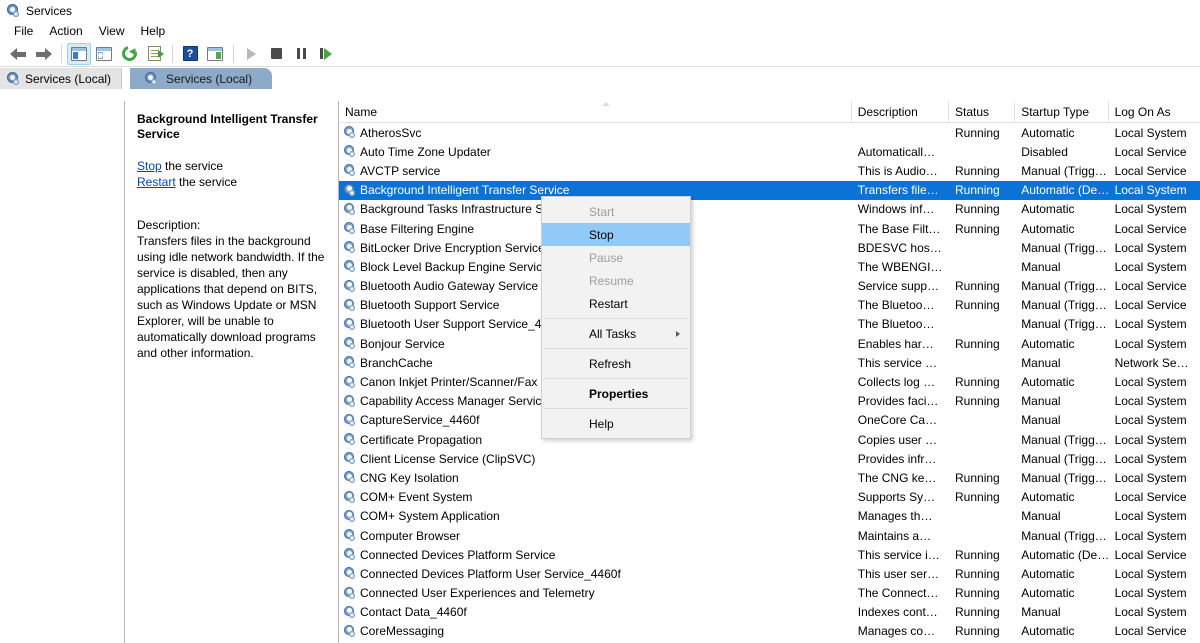 Image resolution: width=1200 pixels, height=643 pixels. Describe the element at coordinates (301, 54) in the screenshot. I see `pause-service-button` at that location.